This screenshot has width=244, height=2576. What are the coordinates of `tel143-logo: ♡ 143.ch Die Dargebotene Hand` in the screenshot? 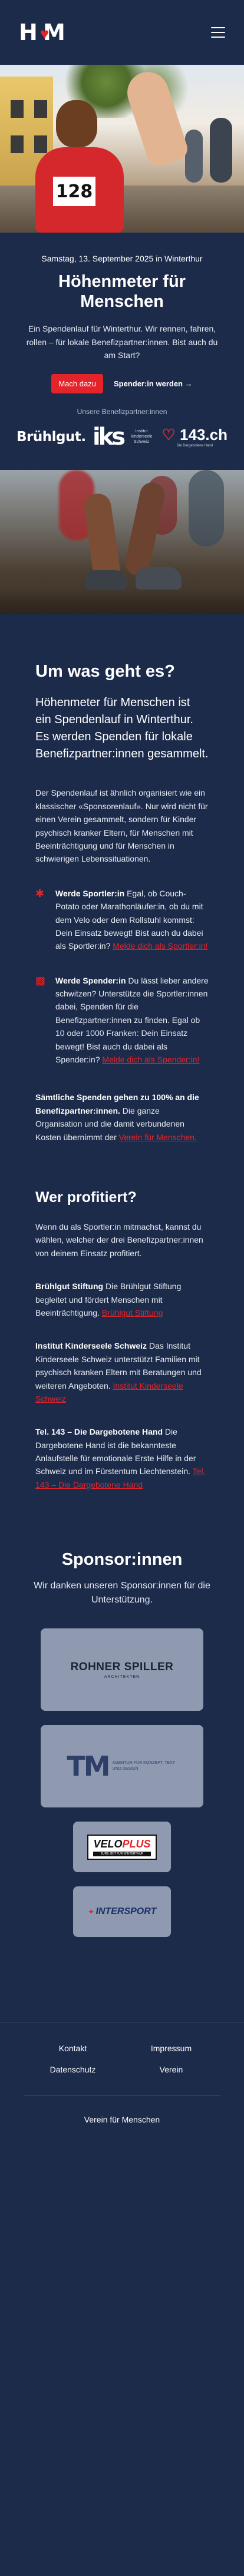 It's located at (194, 437).